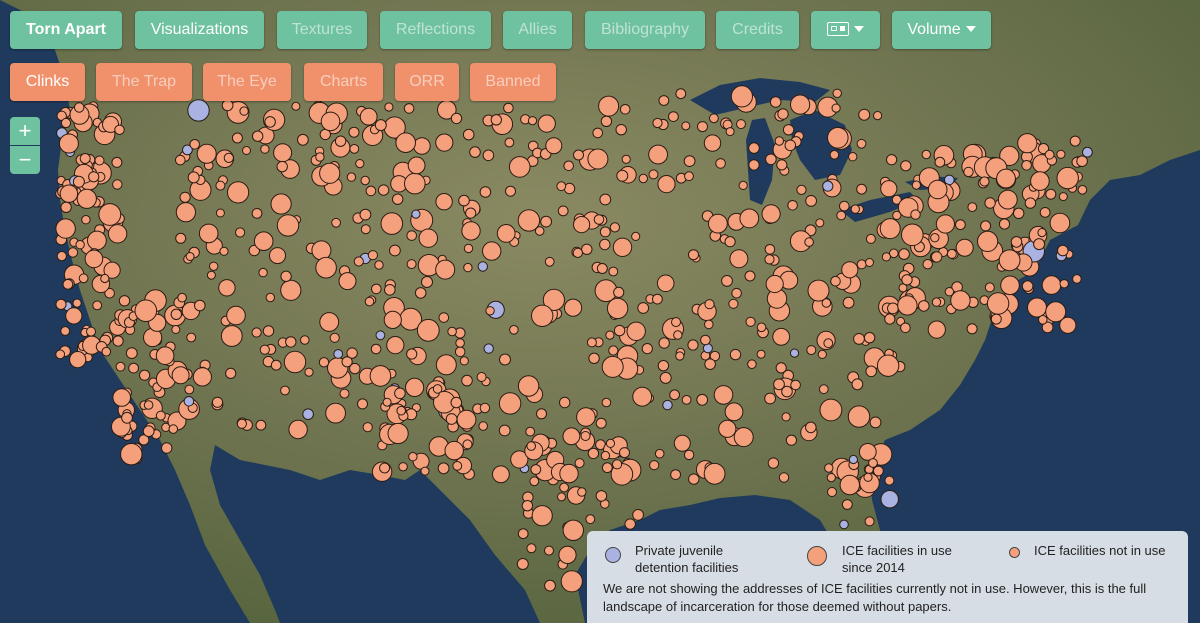 The image size is (1200, 623). What do you see at coordinates (513, 82) in the screenshot?
I see `tab-banned: Banned` at bounding box center [513, 82].